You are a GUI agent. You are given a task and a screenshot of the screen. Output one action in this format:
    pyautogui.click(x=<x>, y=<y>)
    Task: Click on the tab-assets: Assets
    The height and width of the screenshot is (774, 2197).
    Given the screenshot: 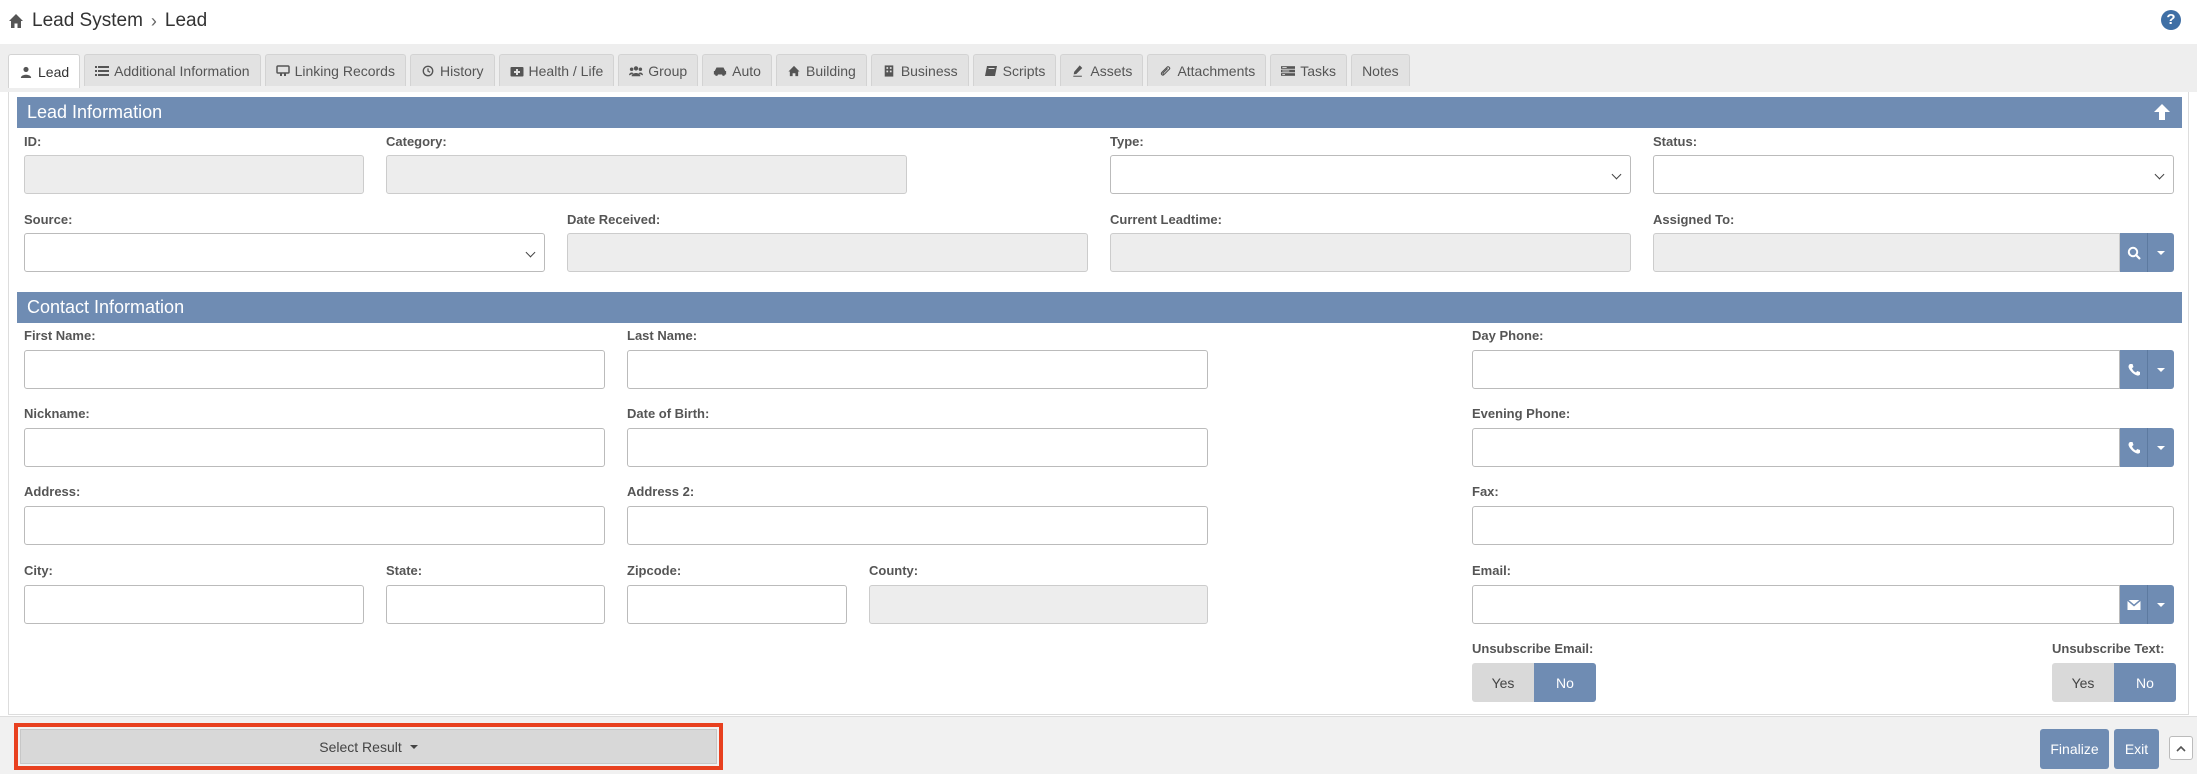 What is the action you would take?
    pyautogui.click(x=1102, y=70)
    